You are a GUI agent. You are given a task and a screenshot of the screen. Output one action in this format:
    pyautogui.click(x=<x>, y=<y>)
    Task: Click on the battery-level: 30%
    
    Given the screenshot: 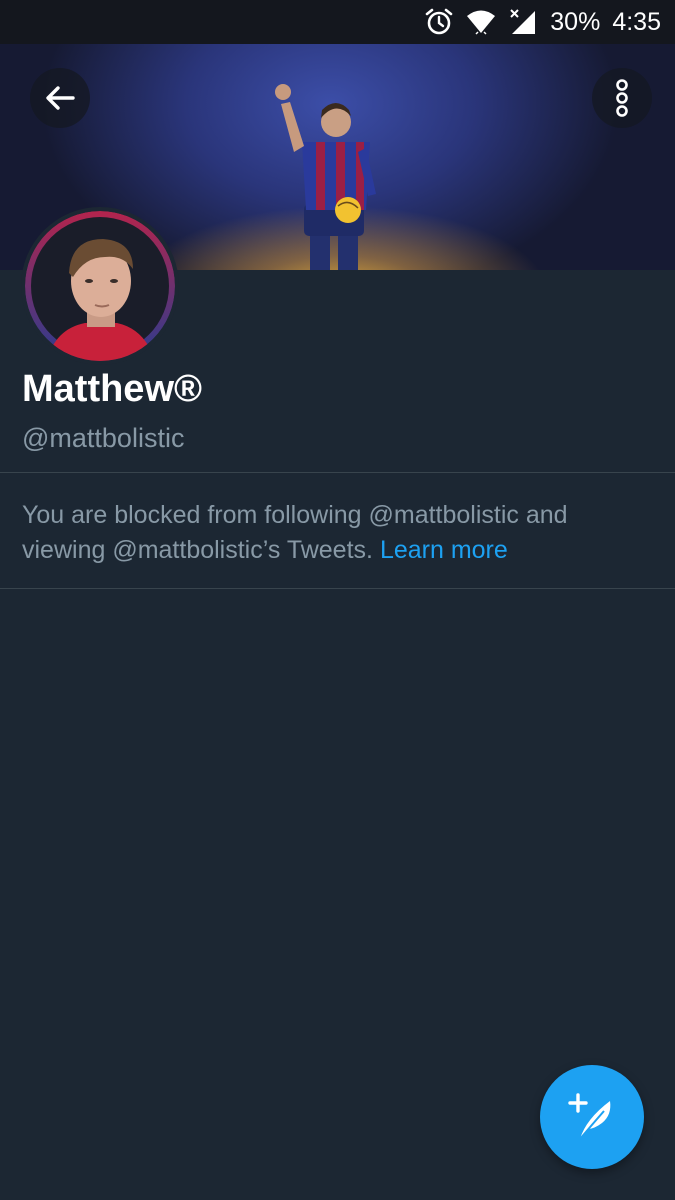 What is the action you would take?
    pyautogui.click(x=575, y=21)
    